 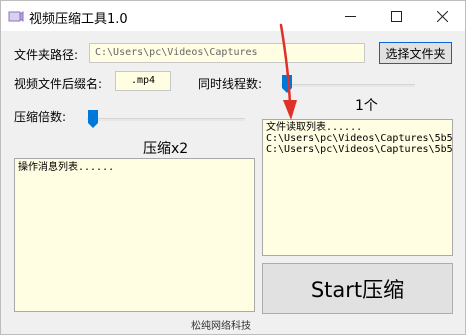 I want to click on folder-path-input: C:\Users\pc\Videos\Captures, so click(x=227, y=53).